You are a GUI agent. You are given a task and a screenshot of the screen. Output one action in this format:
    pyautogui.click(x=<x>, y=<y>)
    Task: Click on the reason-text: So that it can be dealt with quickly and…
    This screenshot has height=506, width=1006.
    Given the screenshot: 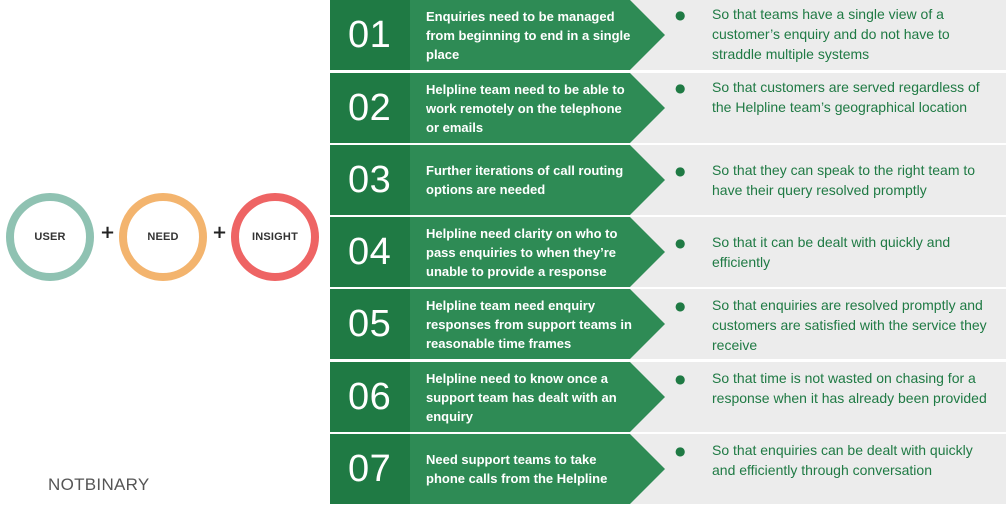 What is the action you would take?
    pyautogui.click(x=831, y=252)
    